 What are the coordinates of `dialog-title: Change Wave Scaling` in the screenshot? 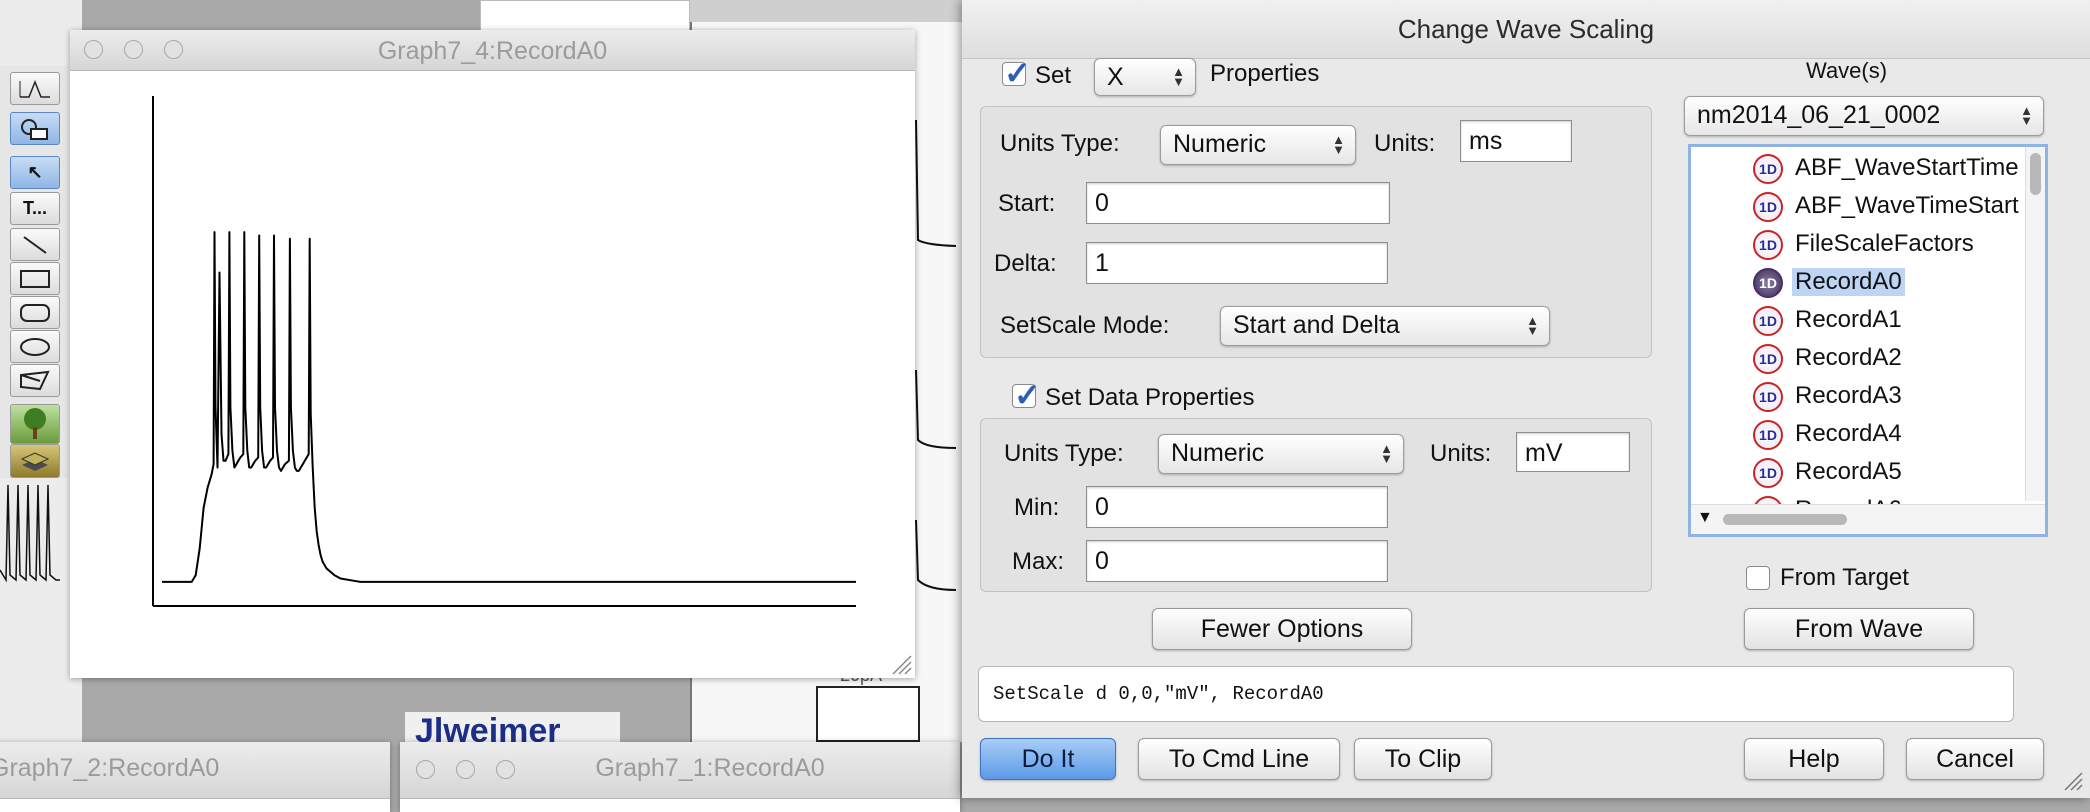 It's located at (1526, 29).